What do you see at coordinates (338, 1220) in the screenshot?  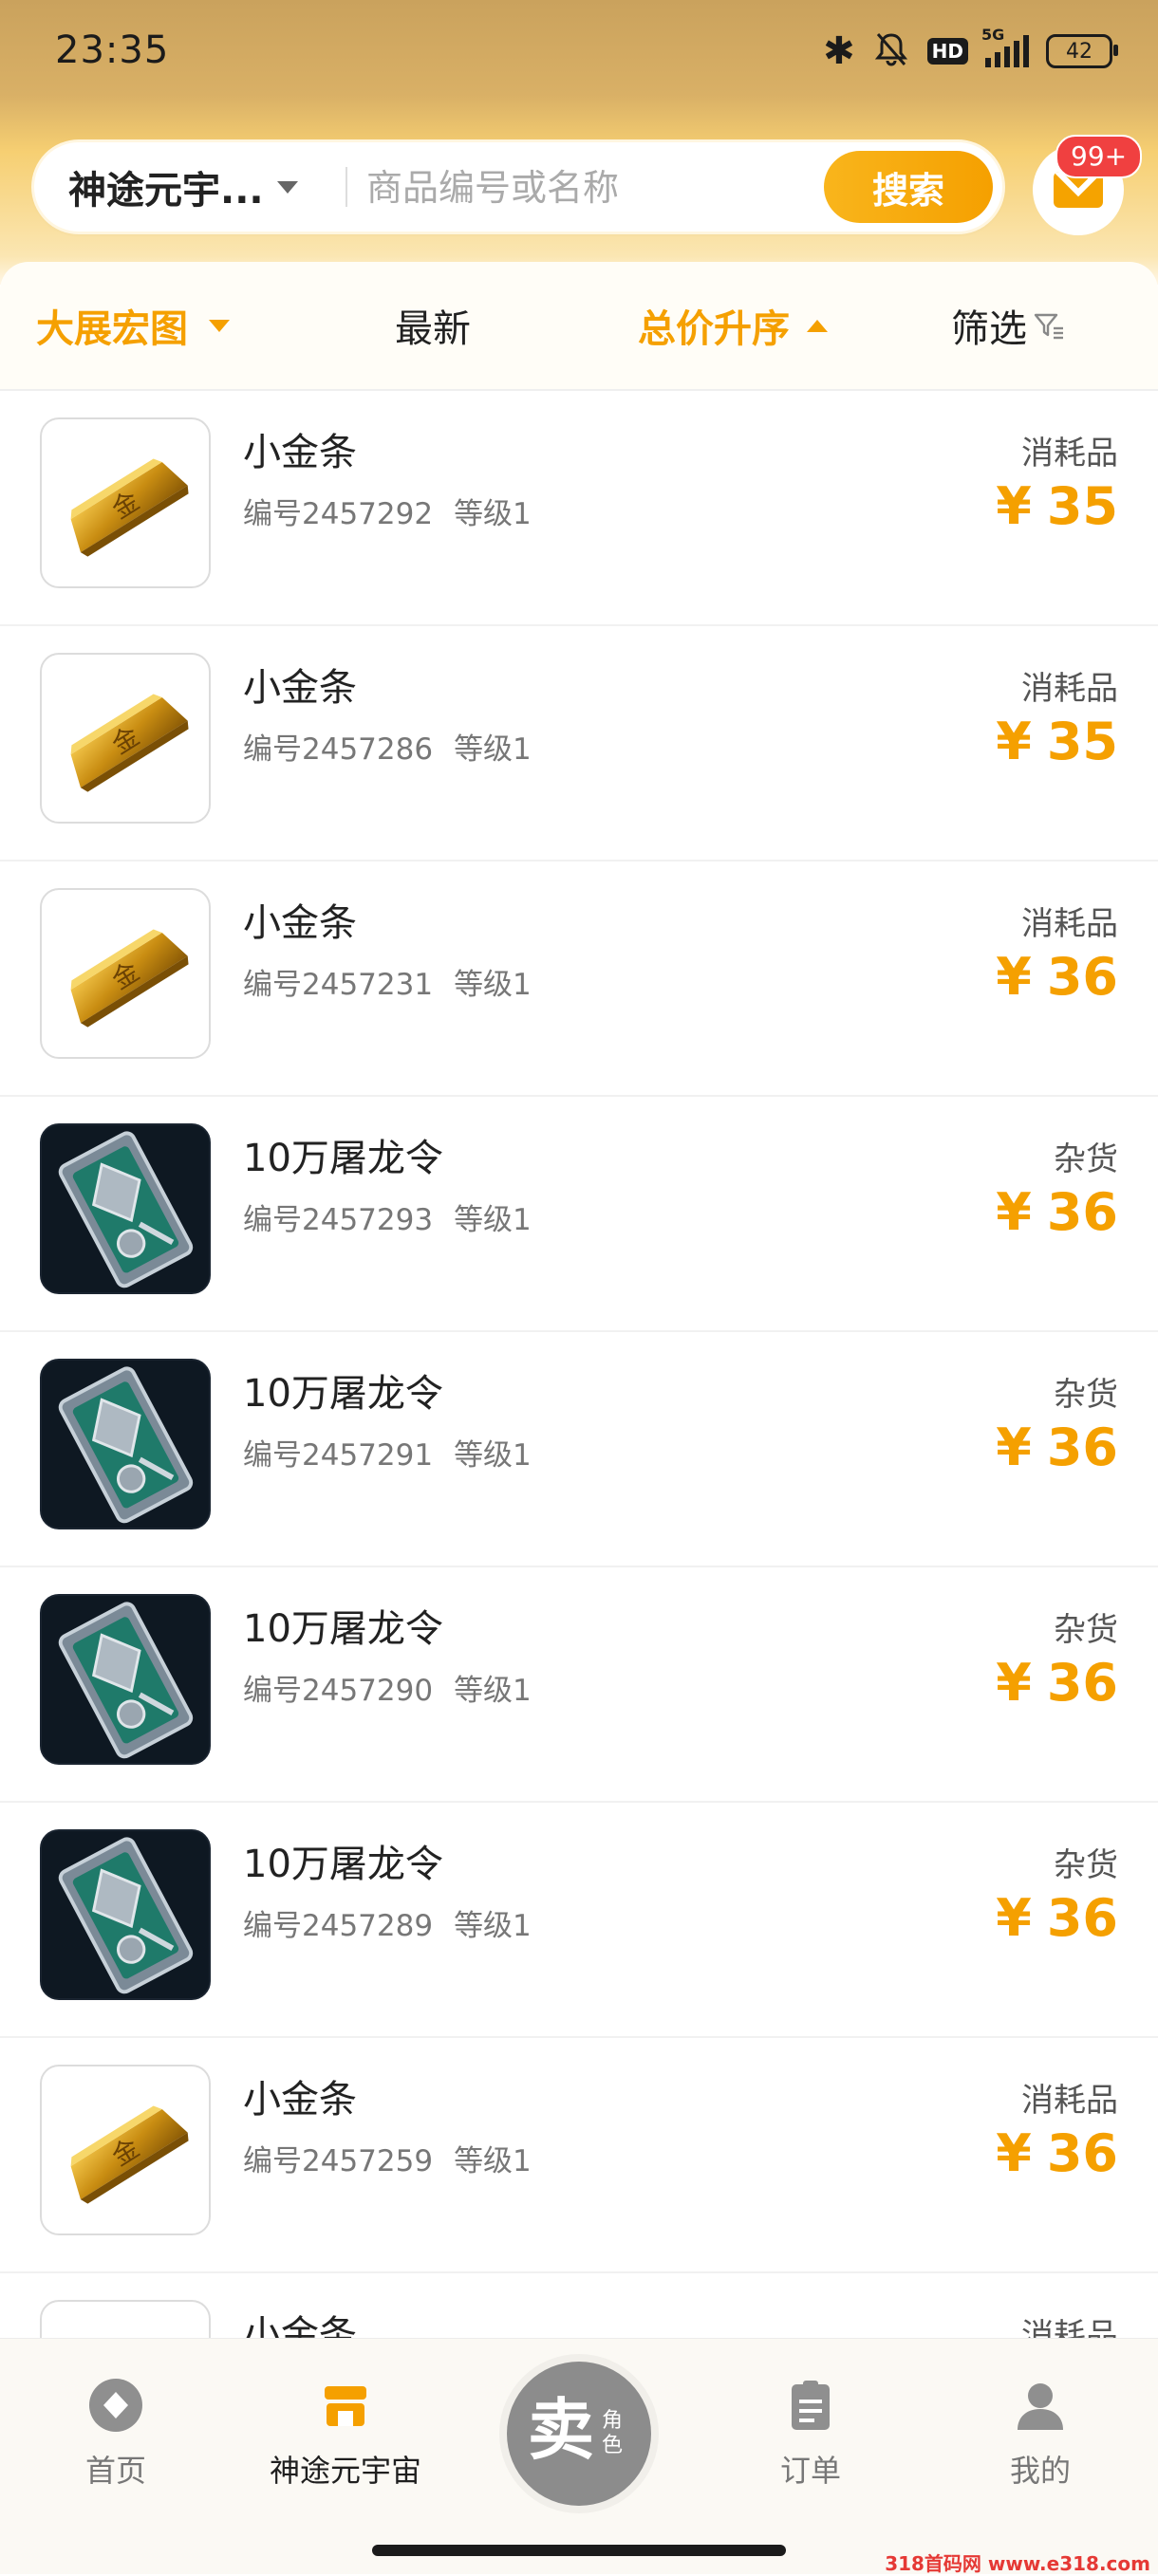 I see `item-code: 编号2457293` at bounding box center [338, 1220].